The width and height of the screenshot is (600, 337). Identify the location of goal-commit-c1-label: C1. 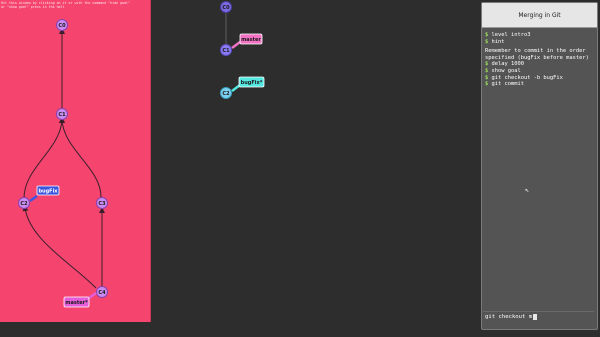
(62, 115).